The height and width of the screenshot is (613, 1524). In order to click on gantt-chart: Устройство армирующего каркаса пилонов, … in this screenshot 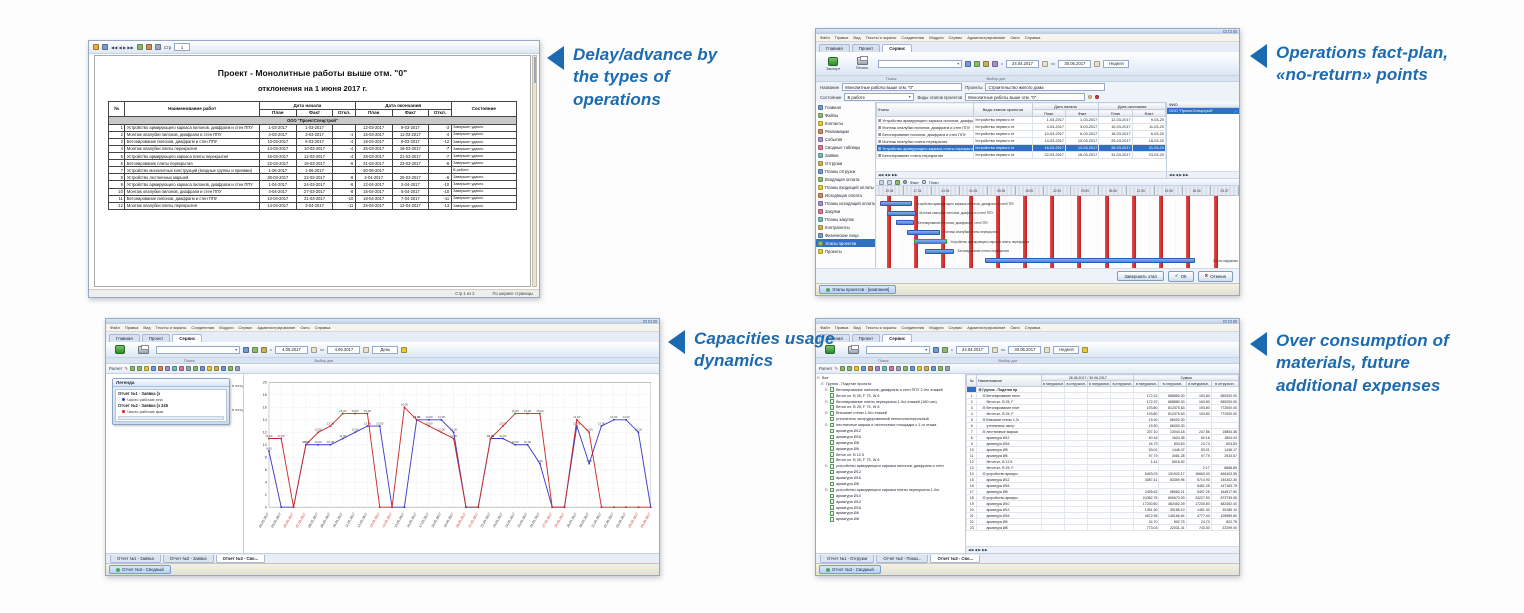, I will do `click(1057, 232)`.